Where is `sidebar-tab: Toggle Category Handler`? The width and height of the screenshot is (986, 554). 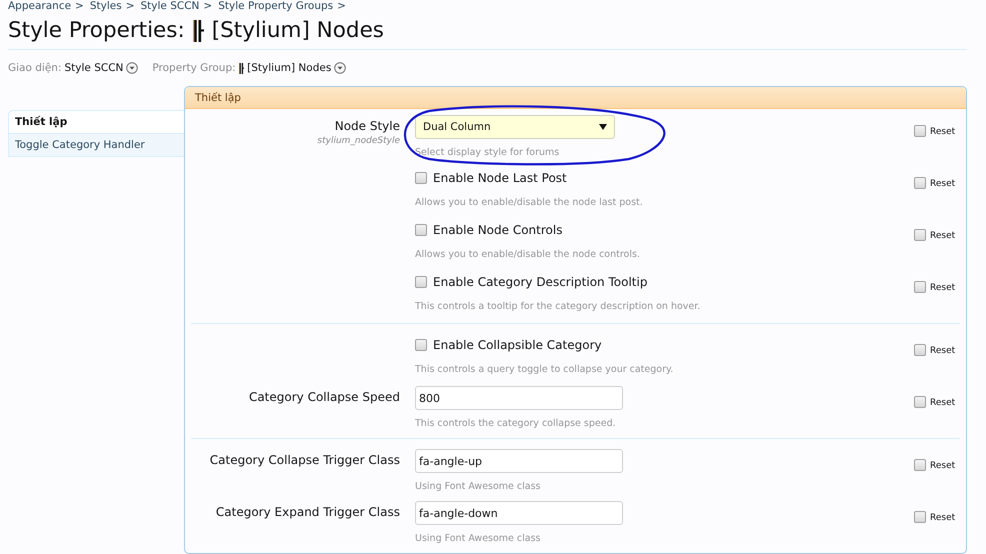
sidebar-tab: Toggle Category Handler is located at coordinates (96, 145).